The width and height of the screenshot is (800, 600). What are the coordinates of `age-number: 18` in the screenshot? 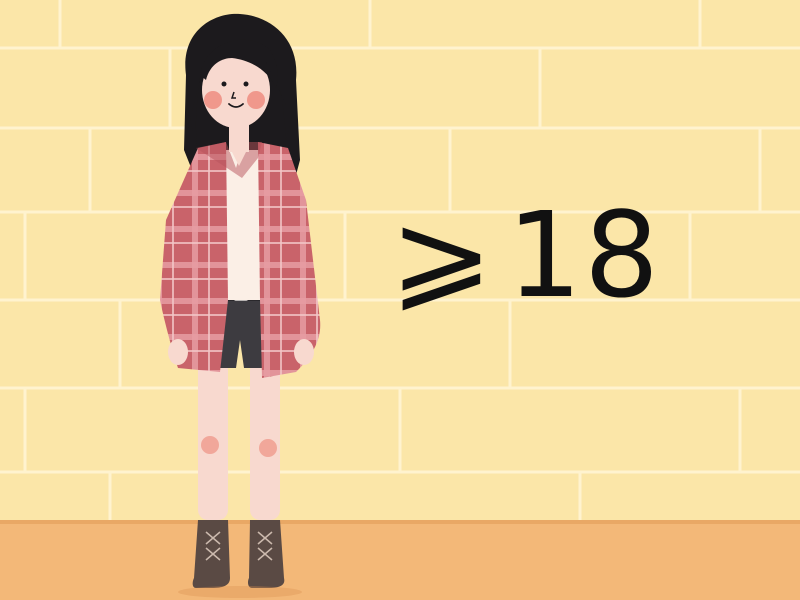 It's located at (584, 255).